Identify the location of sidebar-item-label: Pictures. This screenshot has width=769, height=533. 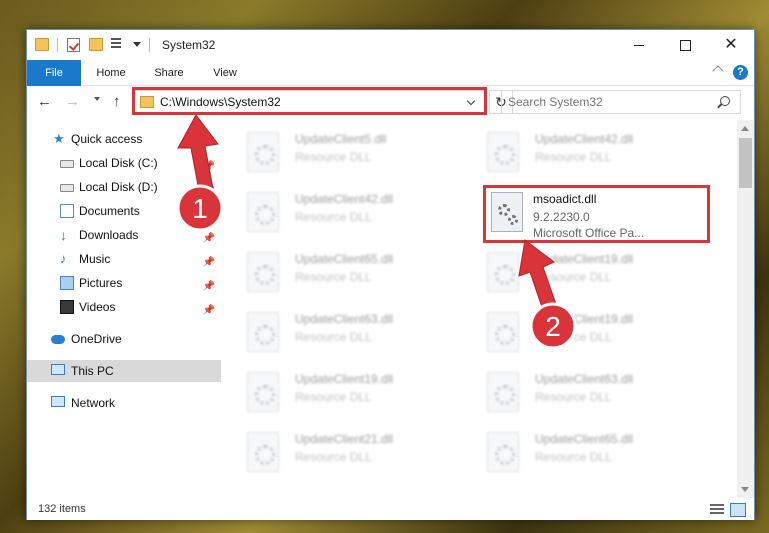
(101, 283).